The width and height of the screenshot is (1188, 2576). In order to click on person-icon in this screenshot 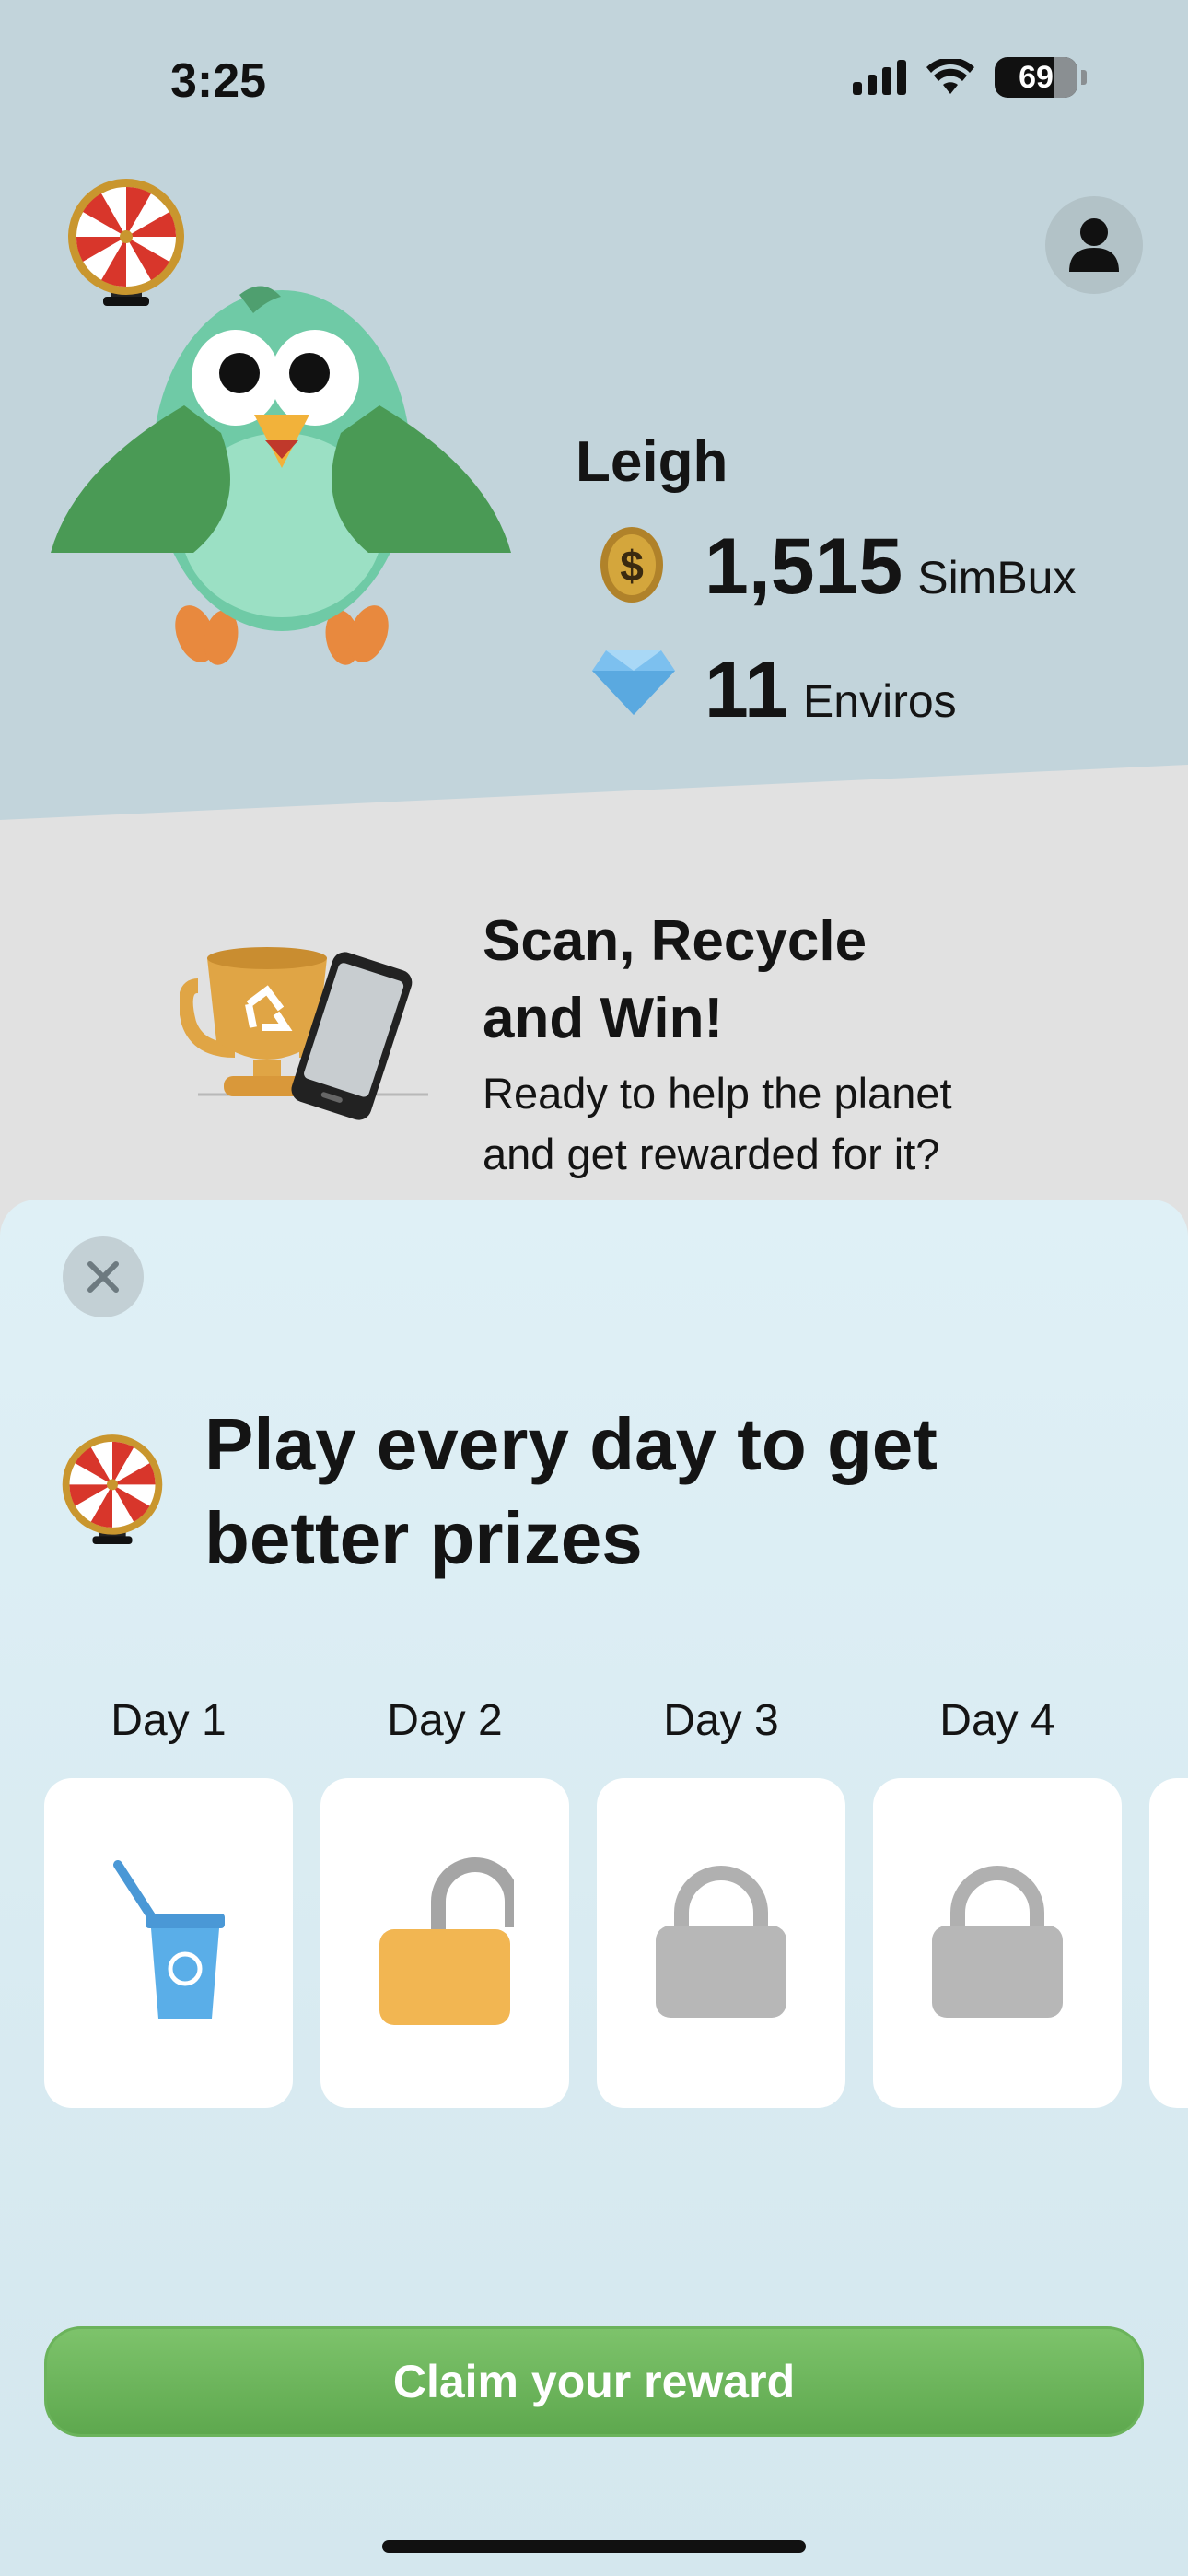, I will do `click(1094, 245)`.